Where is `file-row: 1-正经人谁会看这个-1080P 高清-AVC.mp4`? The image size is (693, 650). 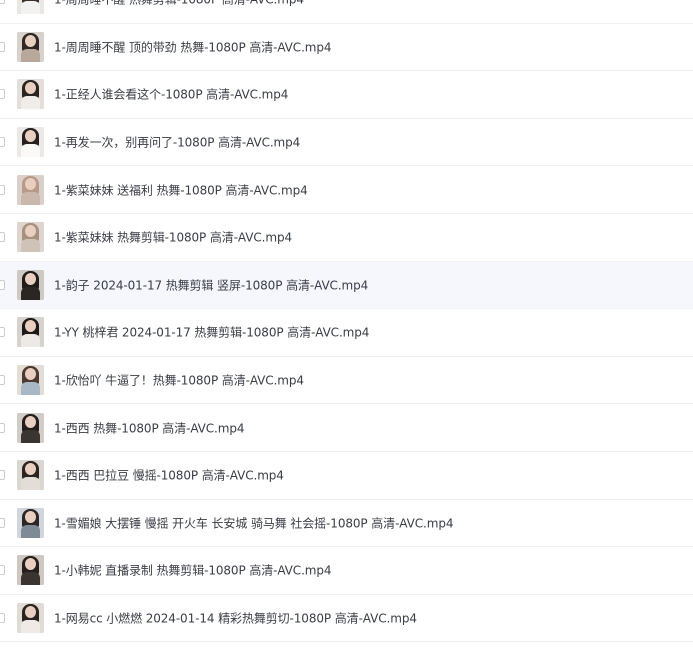
file-row: 1-正经人谁会看这个-1080P 高清-AVC.mp4 is located at coordinates (346, 95).